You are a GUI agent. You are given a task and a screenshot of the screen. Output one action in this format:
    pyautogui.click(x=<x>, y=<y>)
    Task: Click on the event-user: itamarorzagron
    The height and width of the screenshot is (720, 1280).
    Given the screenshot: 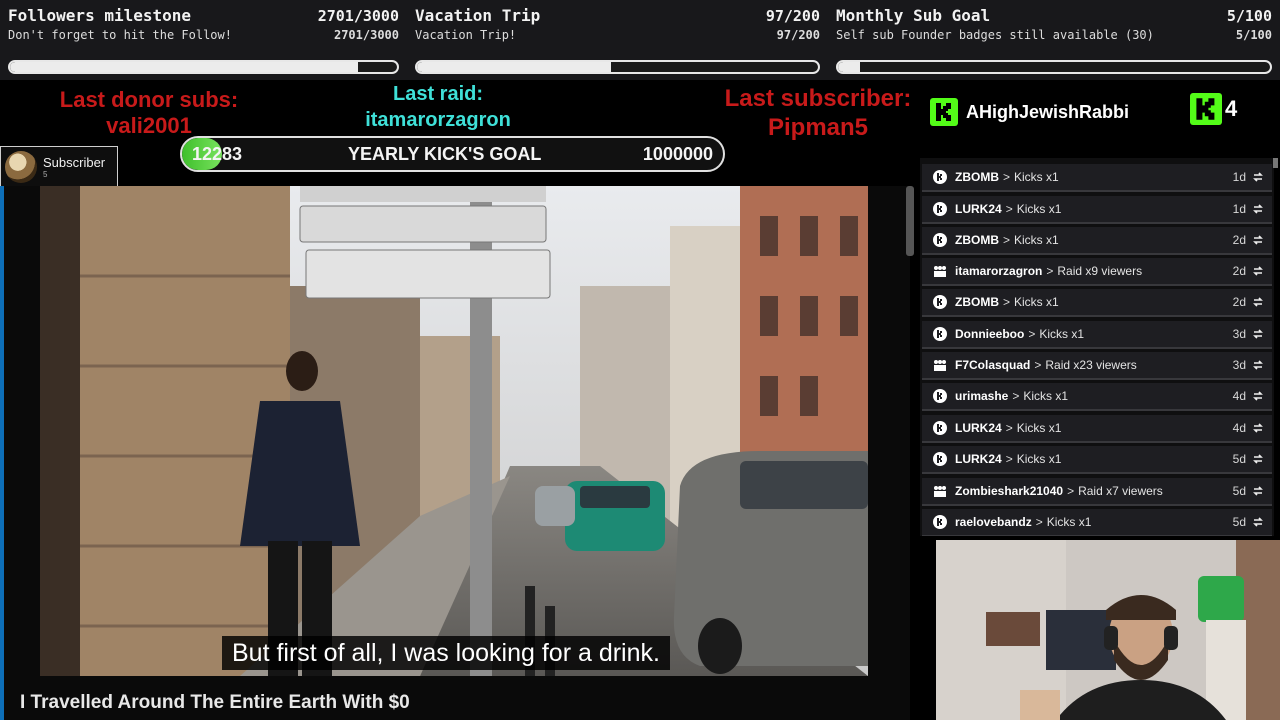 What is the action you would take?
    pyautogui.click(x=999, y=271)
    